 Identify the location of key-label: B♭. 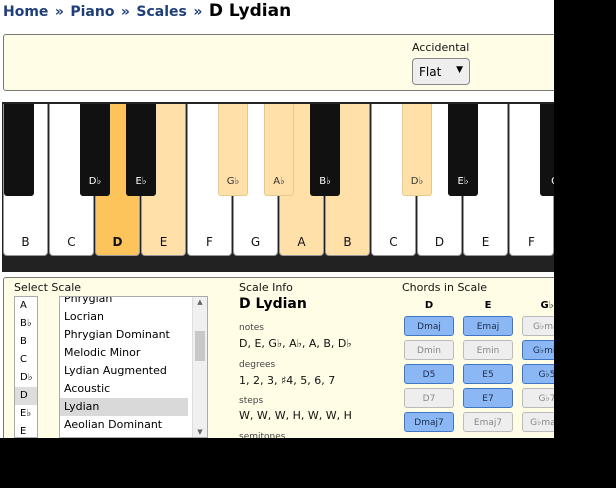
(325, 181).